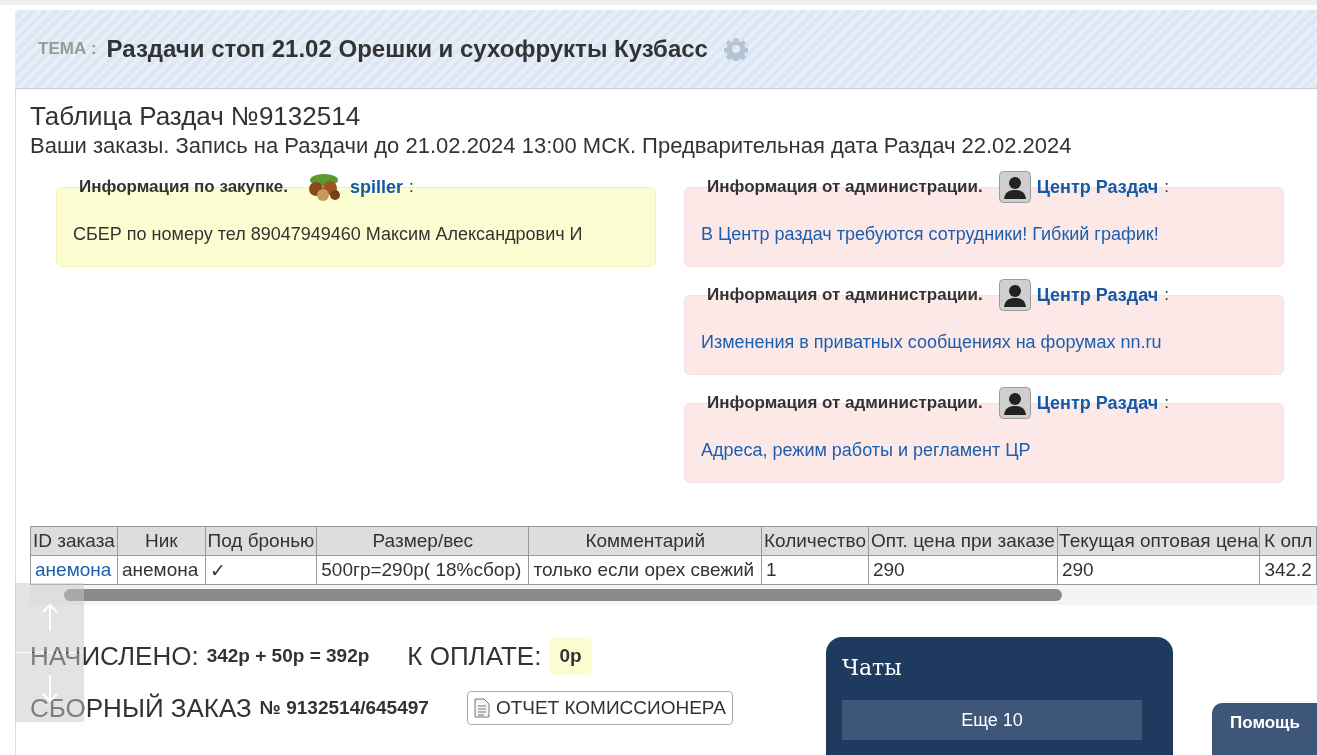  I want to click on column-header: Комментарий, so click(645, 541).